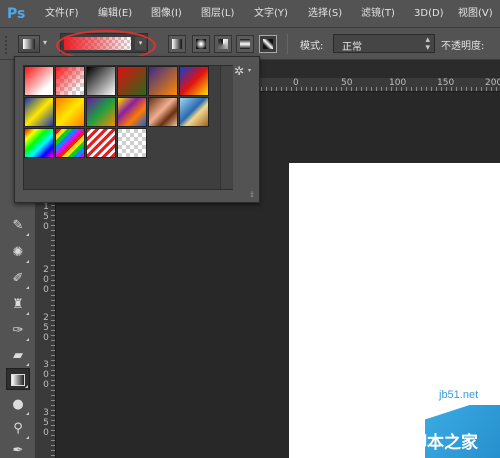 This screenshot has width=500, height=458. What do you see at coordinates (378, 14) in the screenshot?
I see `menu-filter: 滤镜(T)` at bounding box center [378, 14].